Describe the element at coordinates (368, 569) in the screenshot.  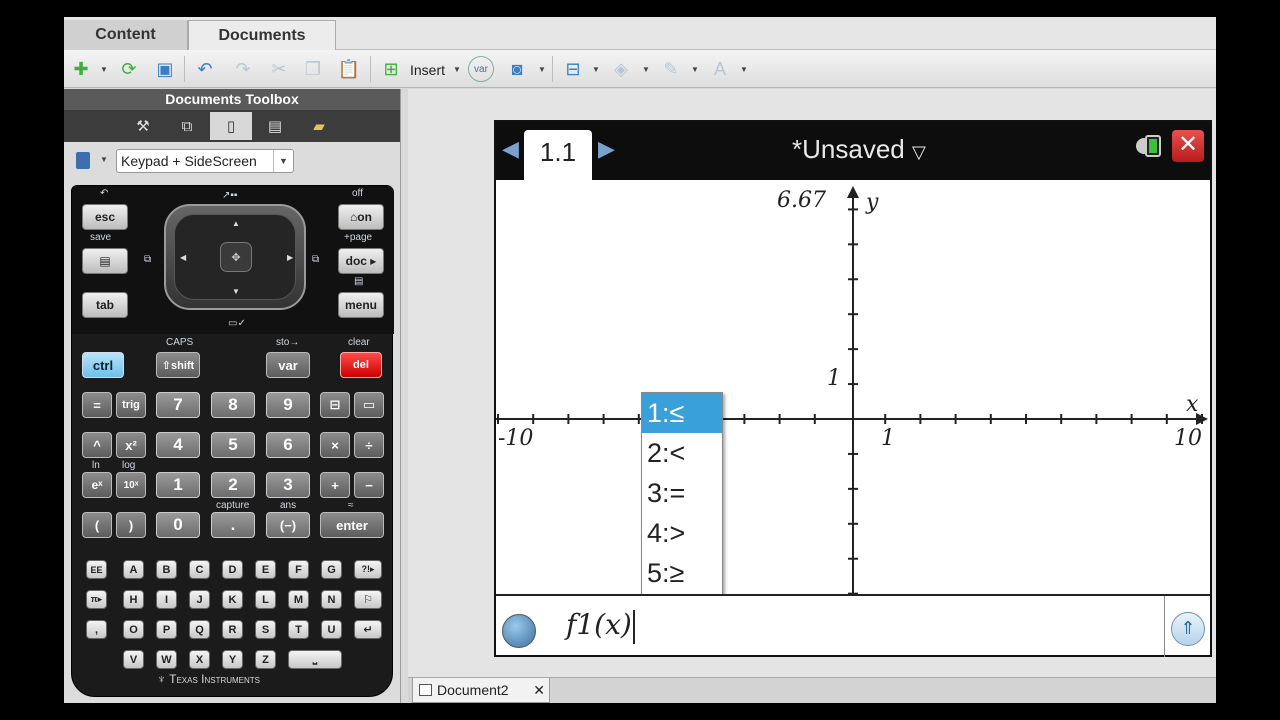
I see `punctuation-key: ?!▸` at that location.